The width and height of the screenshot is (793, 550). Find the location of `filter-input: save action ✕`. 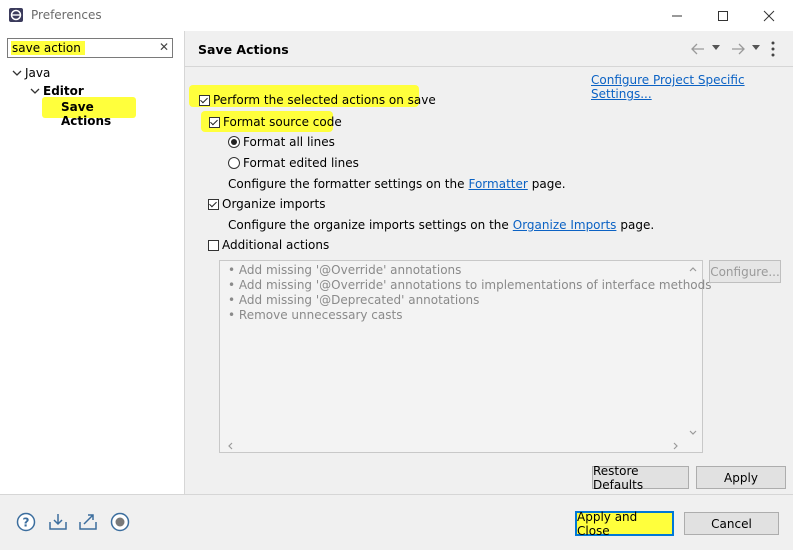

filter-input: save action ✕ is located at coordinates (90, 48).